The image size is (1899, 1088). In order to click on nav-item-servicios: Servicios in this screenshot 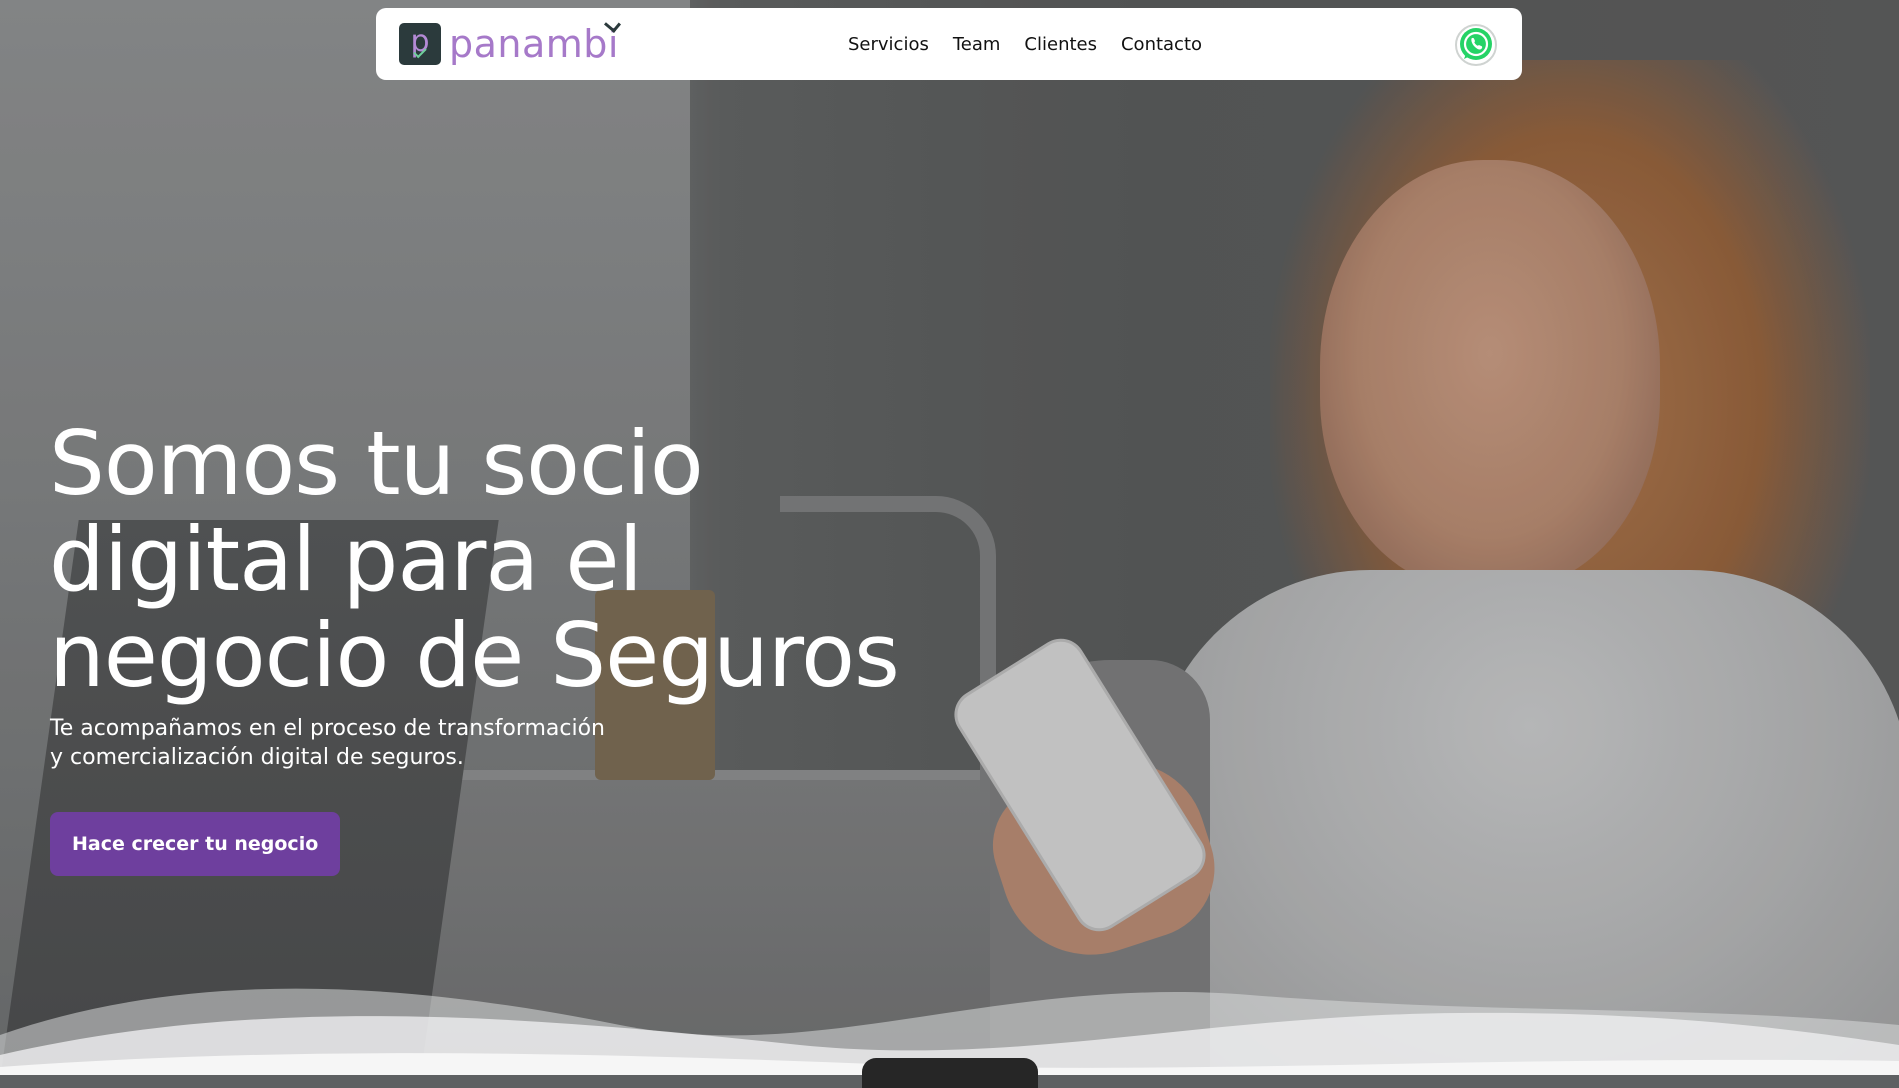, I will do `click(888, 44)`.